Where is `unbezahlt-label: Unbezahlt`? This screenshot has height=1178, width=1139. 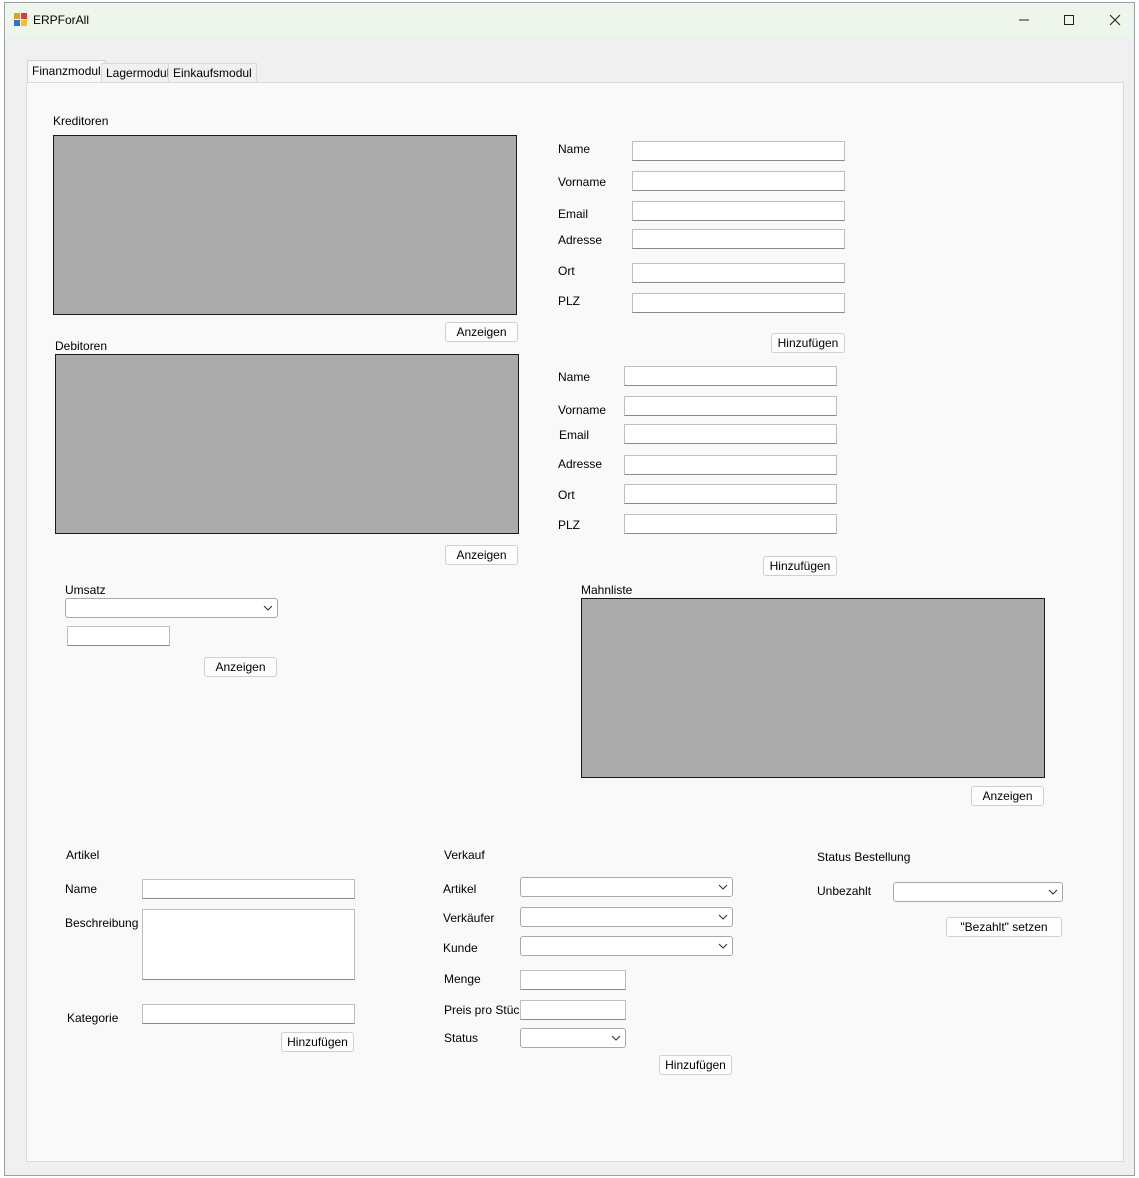 unbezahlt-label: Unbezahlt is located at coordinates (844, 891).